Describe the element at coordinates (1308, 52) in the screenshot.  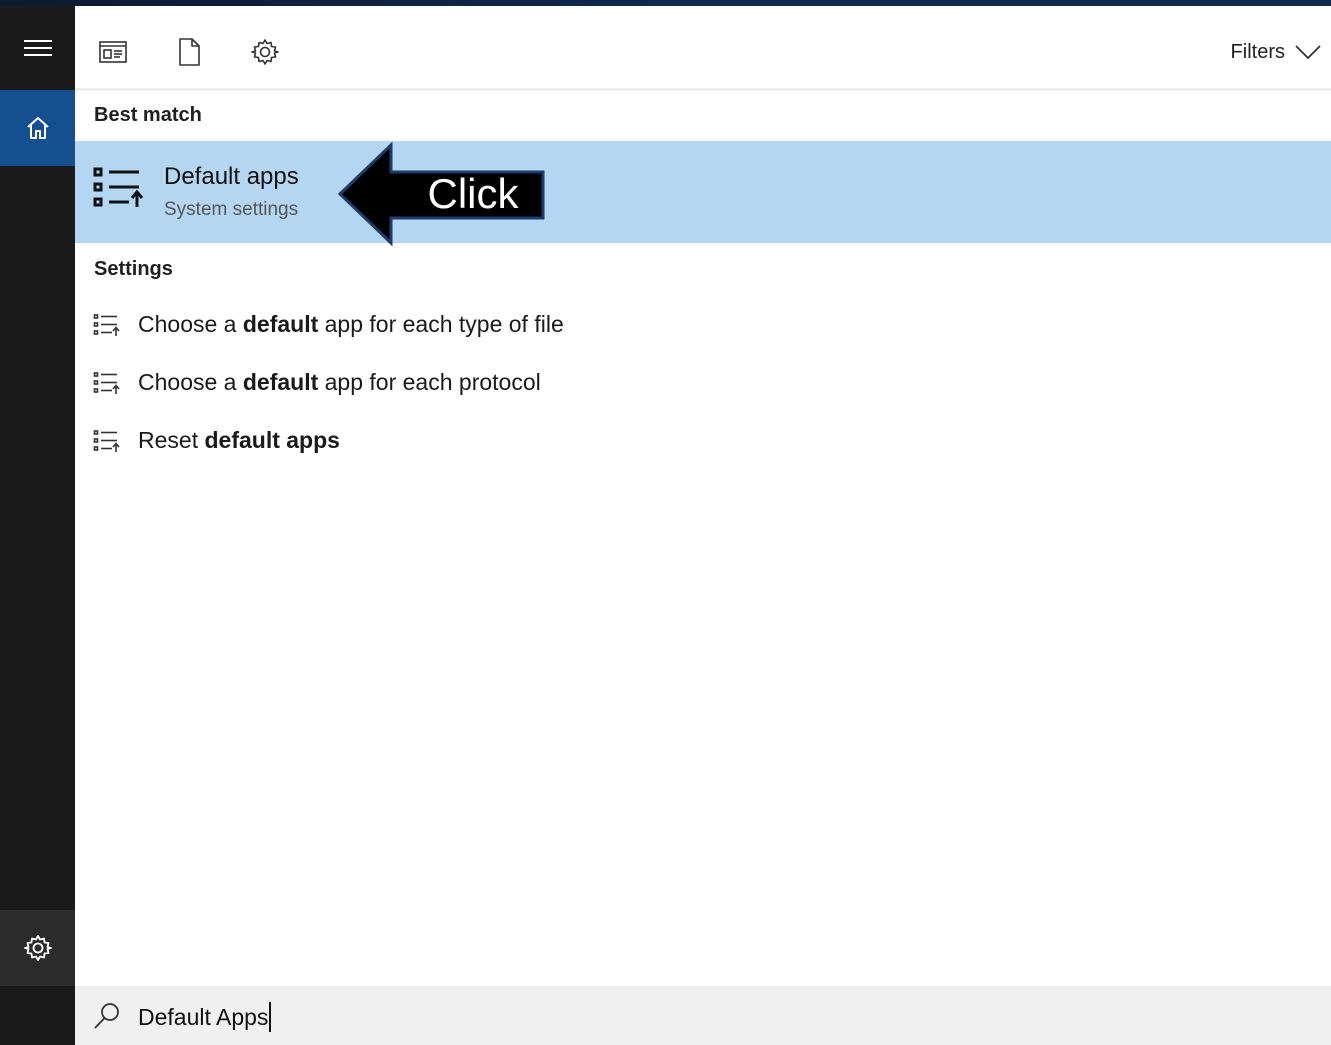
I see `chevron-down-icon` at that location.